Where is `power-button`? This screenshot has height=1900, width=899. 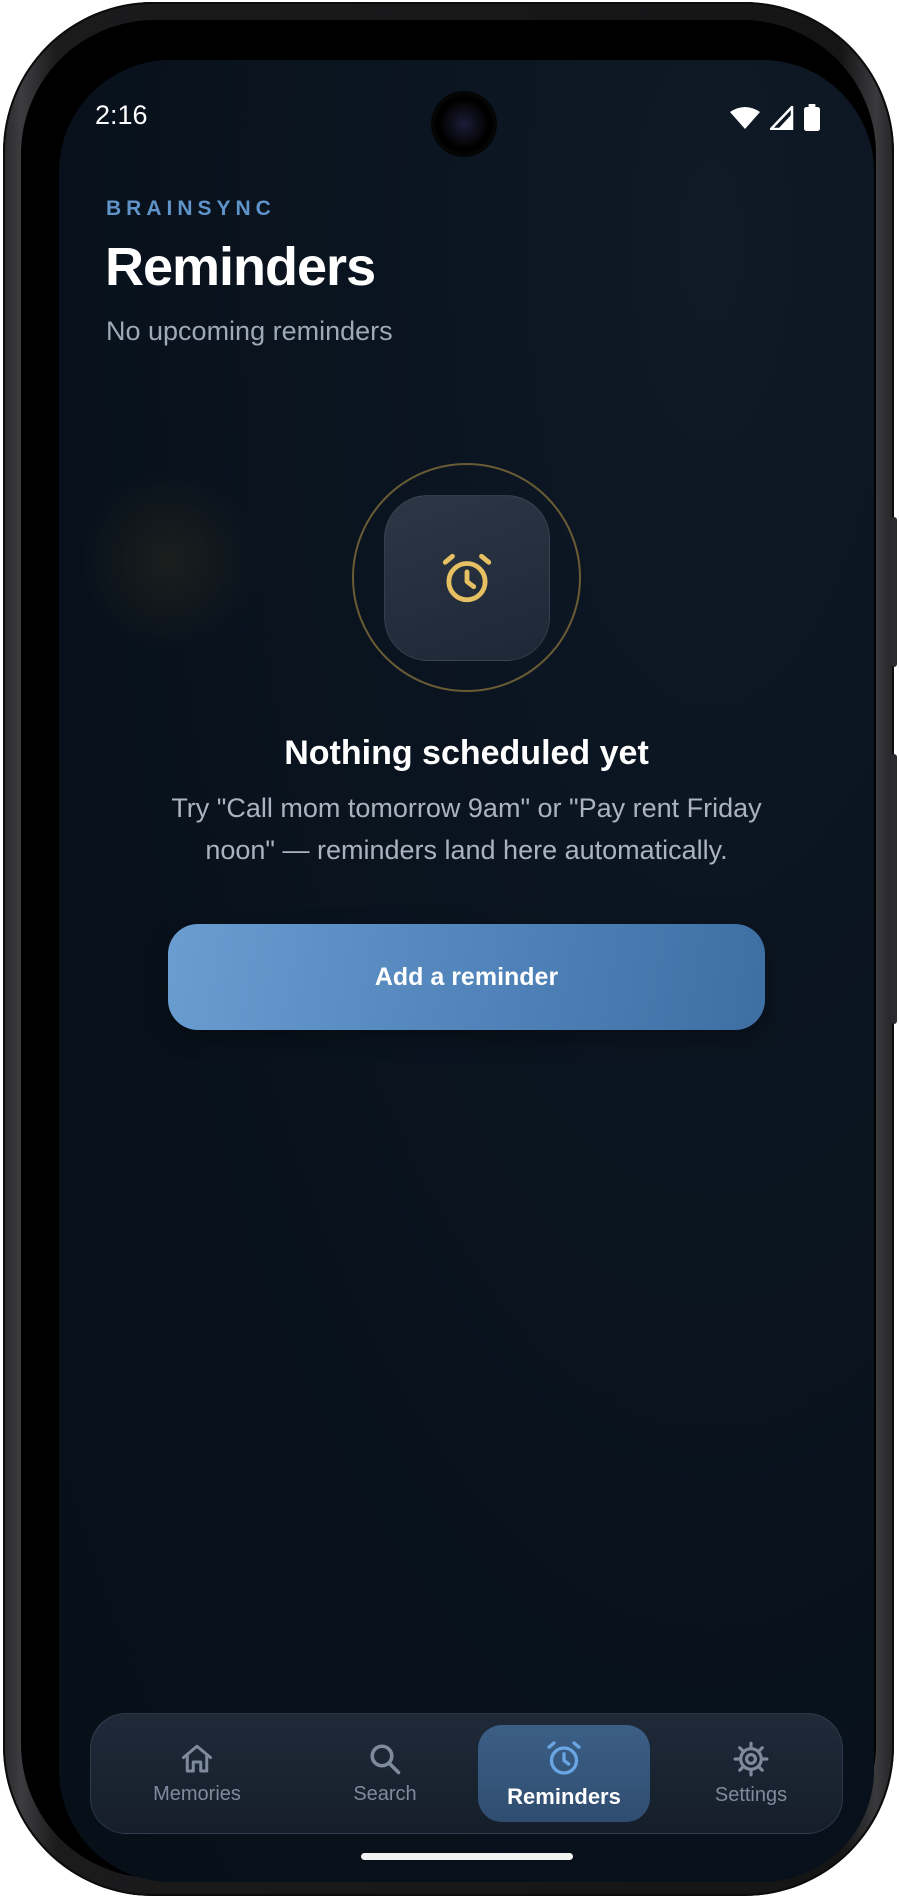 power-button is located at coordinates (894, 592).